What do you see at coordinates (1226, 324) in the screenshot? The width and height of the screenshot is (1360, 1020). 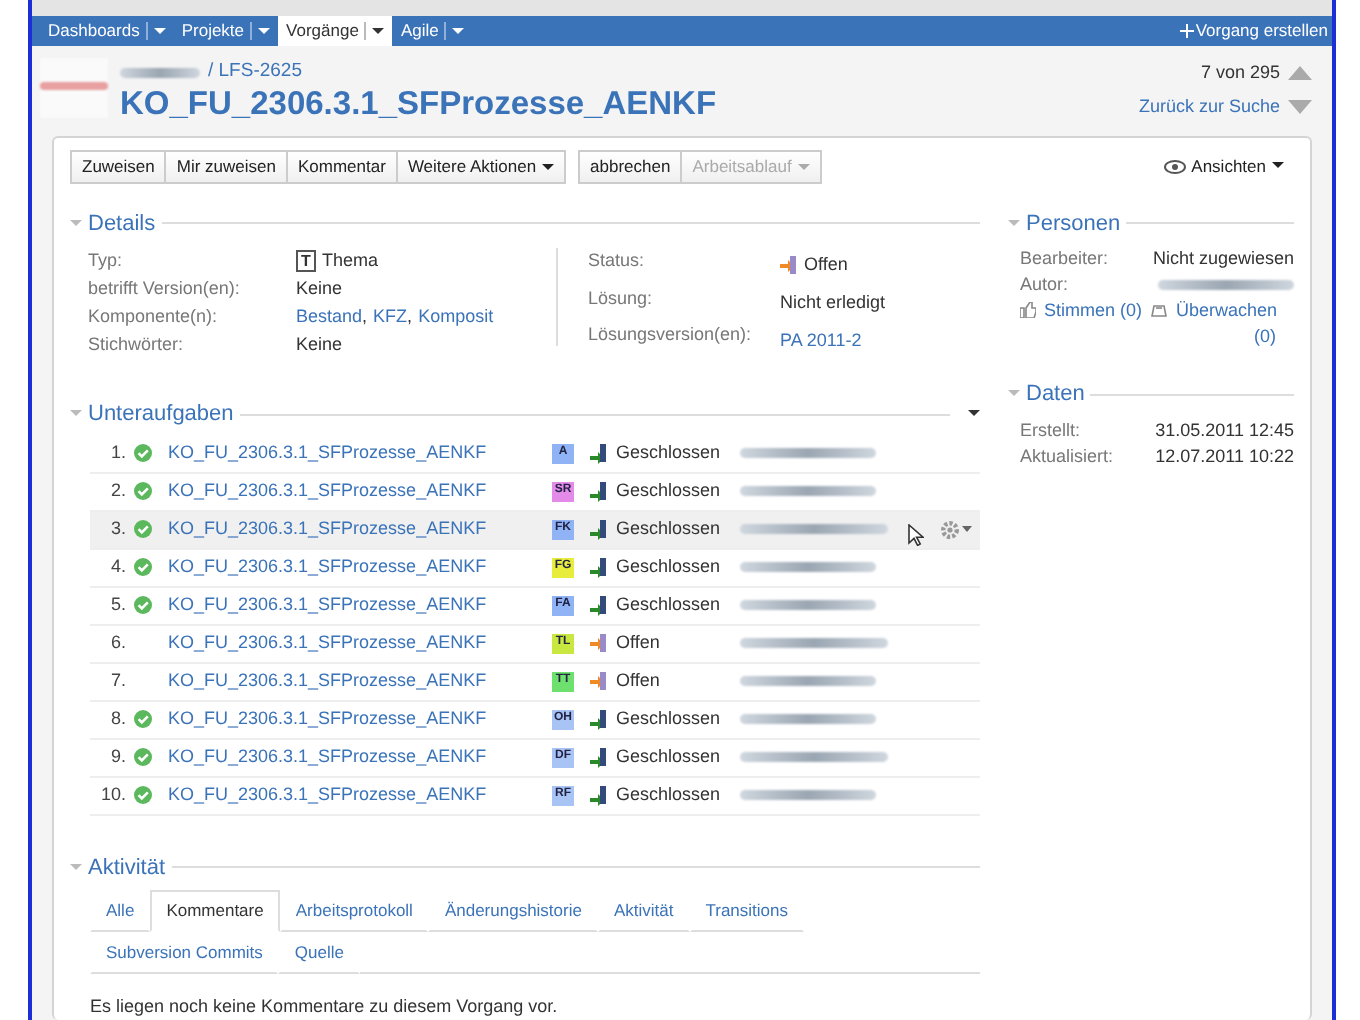 I see `watch-link: Überwachen (0)` at bounding box center [1226, 324].